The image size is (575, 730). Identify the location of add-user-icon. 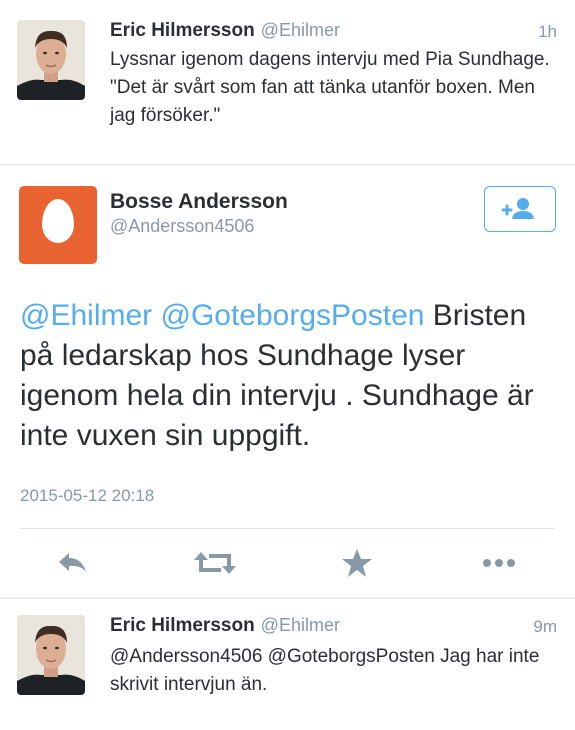
(517, 208).